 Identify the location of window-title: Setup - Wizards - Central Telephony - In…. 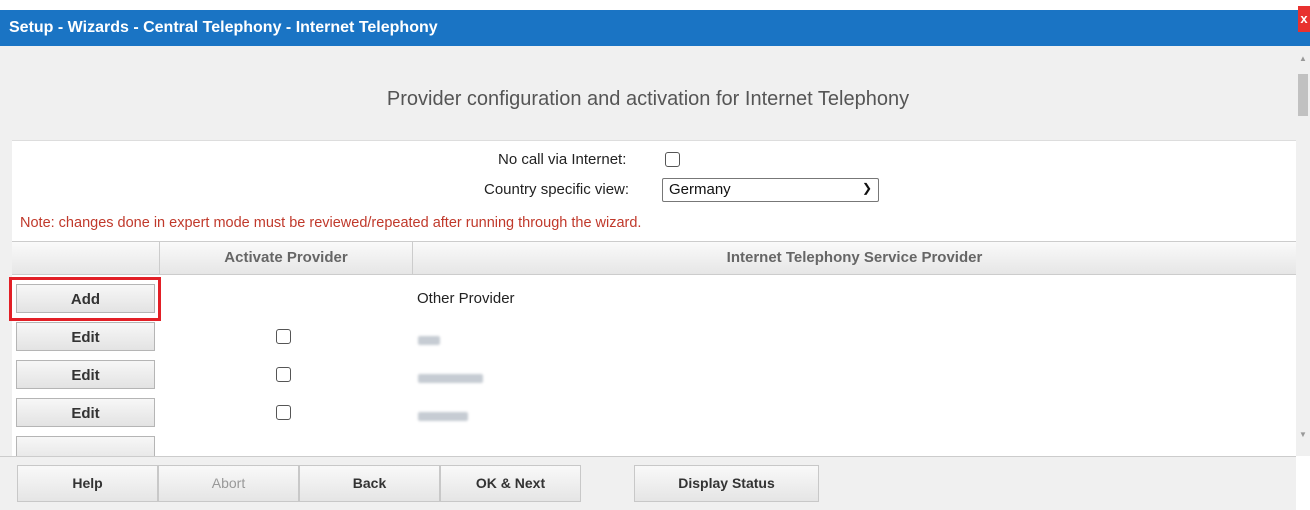
(223, 27).